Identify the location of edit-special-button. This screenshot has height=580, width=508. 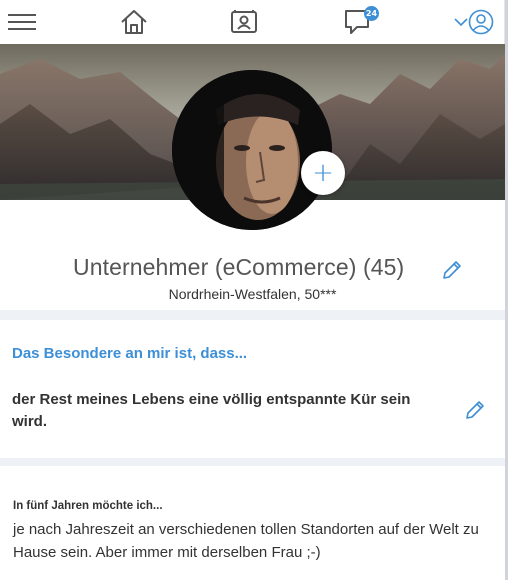
(475, 410).